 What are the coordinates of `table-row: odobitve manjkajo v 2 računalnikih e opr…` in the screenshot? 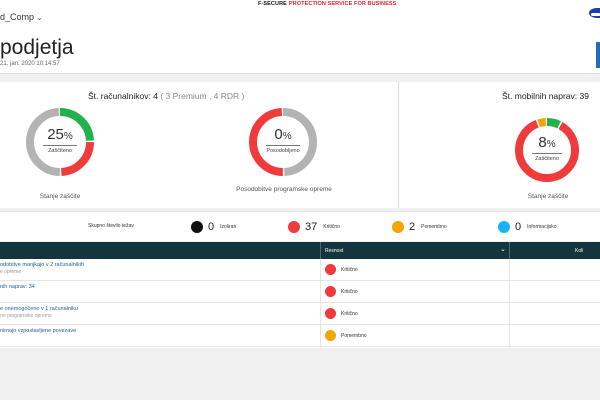 It's located at (300, 270).